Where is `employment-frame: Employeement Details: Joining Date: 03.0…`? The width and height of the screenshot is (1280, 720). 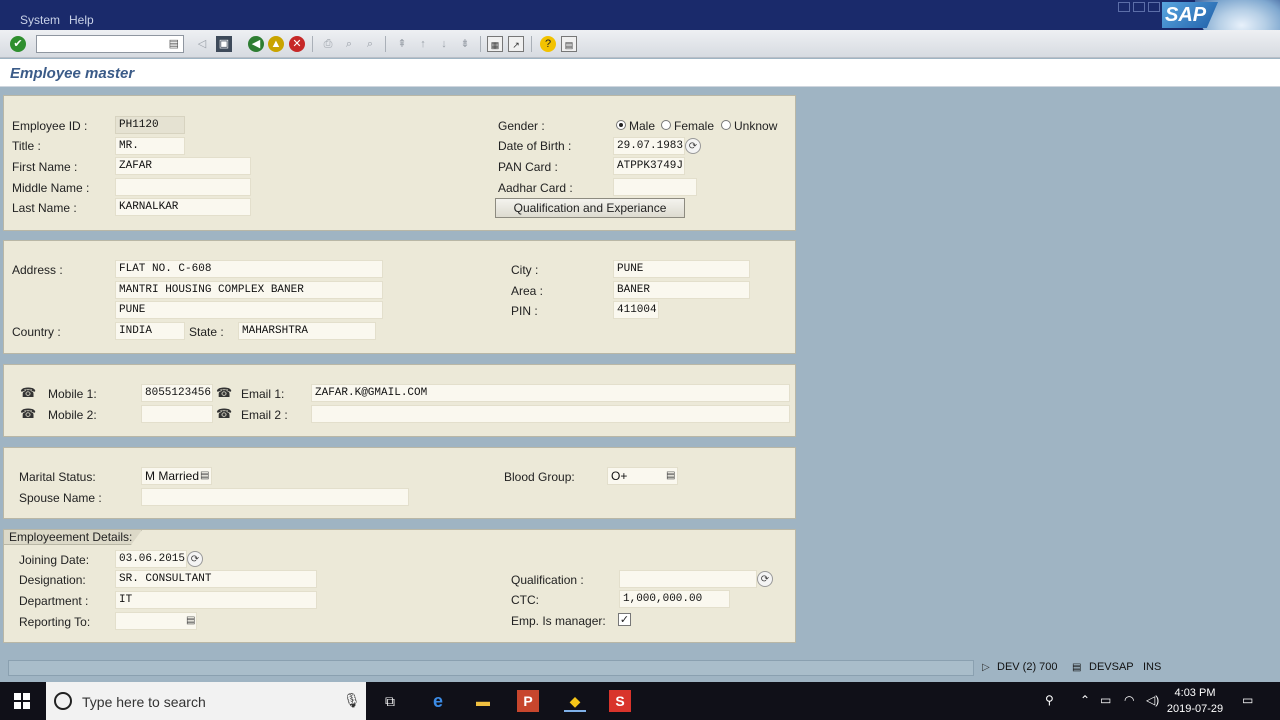
employment-frame: Employeement Details: Joining Date: 03.0… is located at coordinates (399, 586).